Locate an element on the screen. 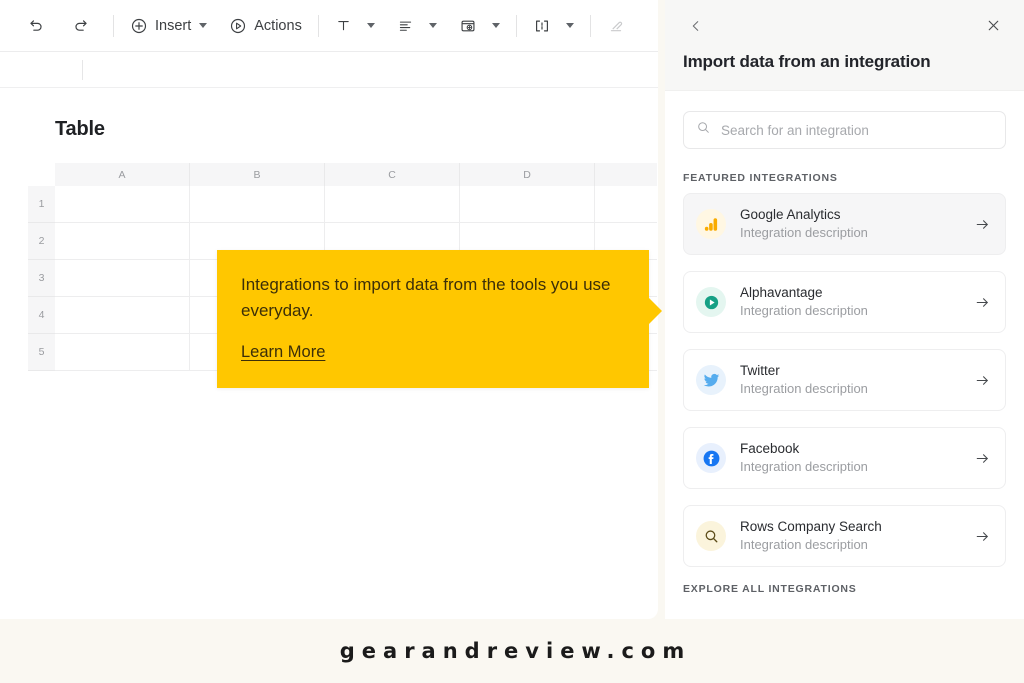  integration-item-google-analytics: Google Analytics Integration description is located at coordinates (844, 224).